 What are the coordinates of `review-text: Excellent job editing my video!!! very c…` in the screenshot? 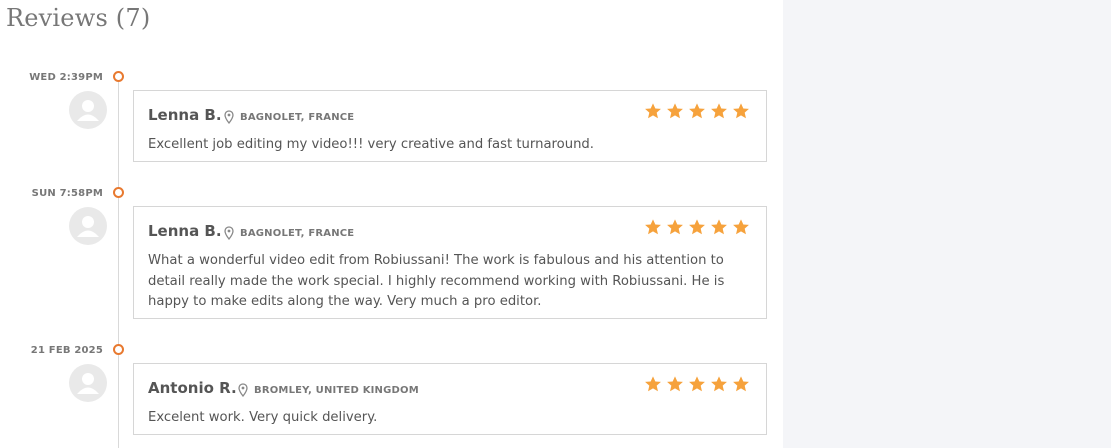 It's located at (371, 144).